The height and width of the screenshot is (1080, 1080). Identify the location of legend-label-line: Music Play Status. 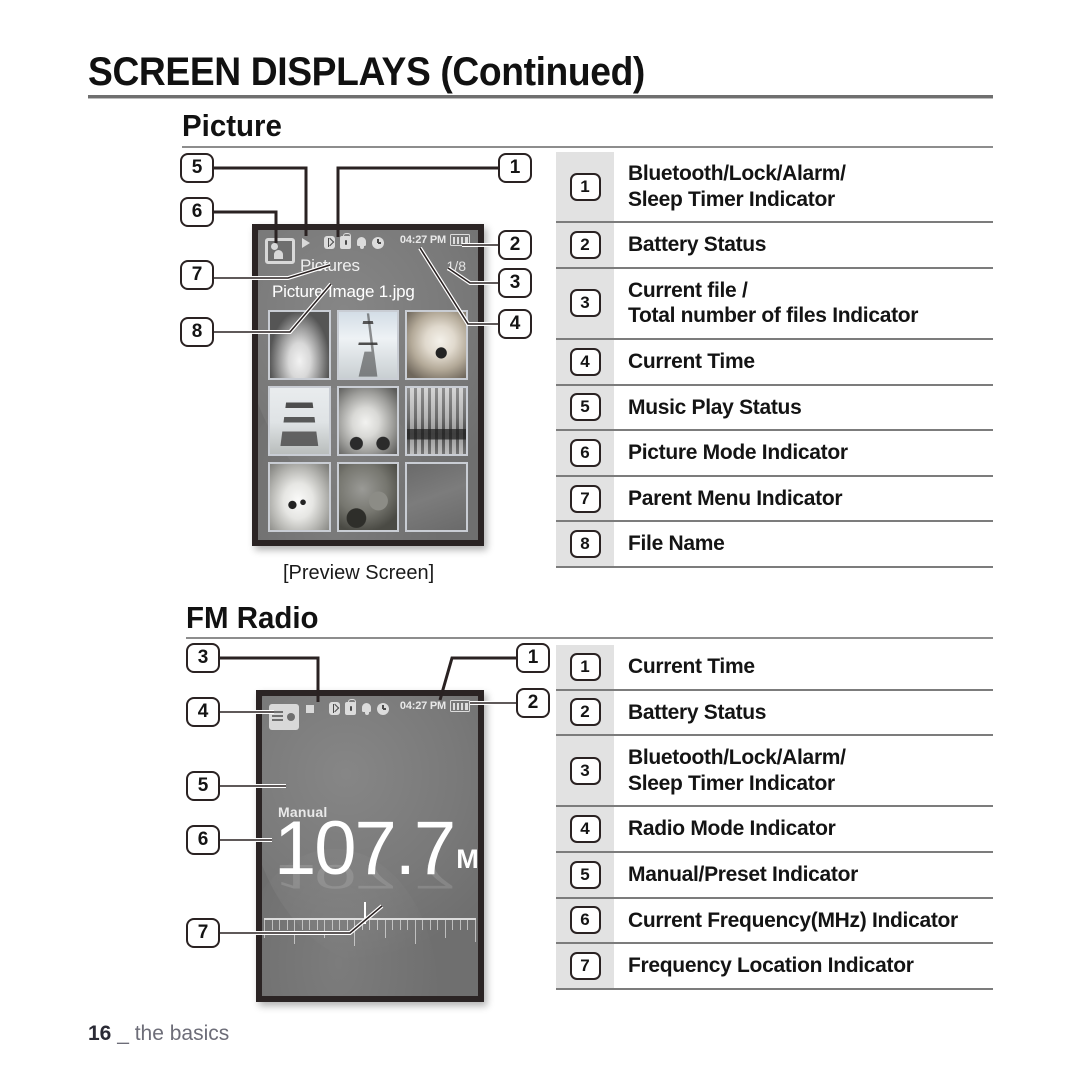
(715, 407).